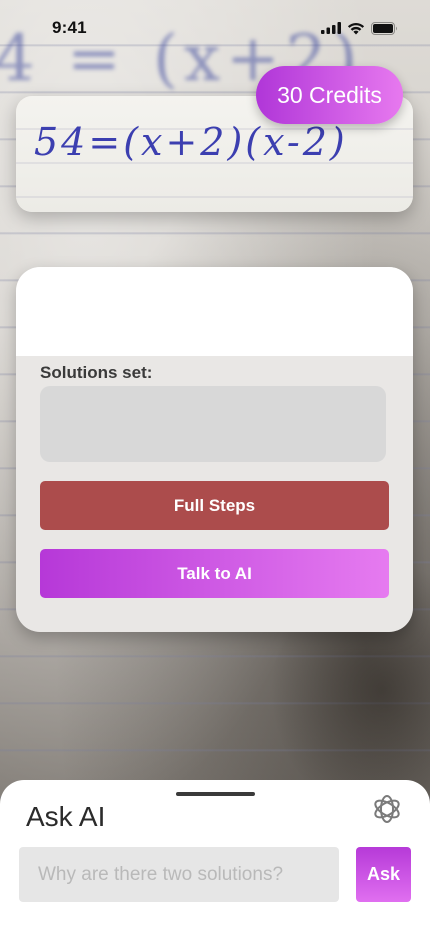 Image resolution: width=430 pixels, height=932 pixels. I want to click on status-time: 9:41, so click(69, 27).